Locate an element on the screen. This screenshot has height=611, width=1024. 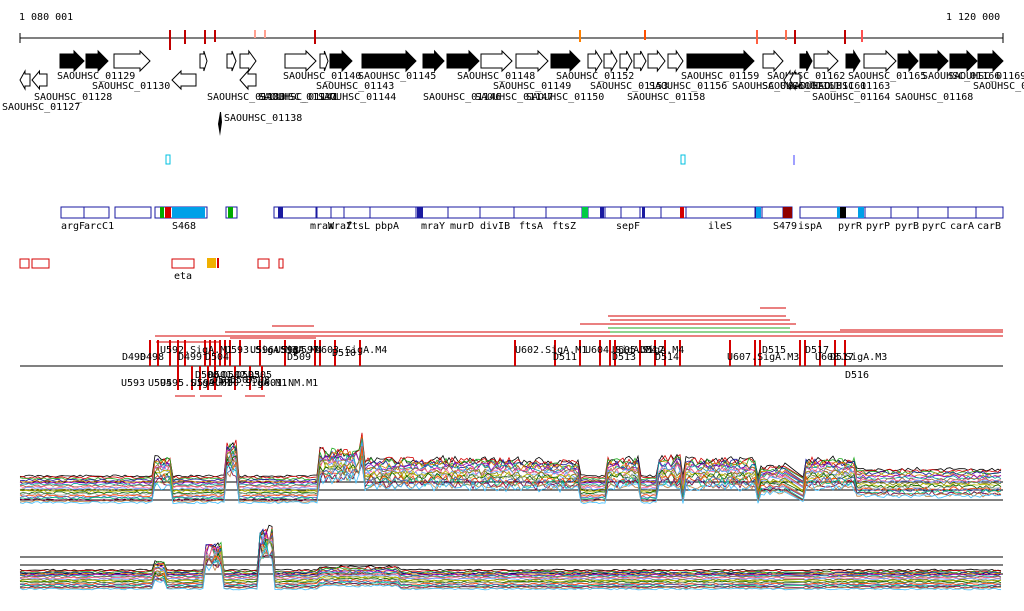
gene-label: SAOUHSC_01170 is located at coordinates (998, 86).